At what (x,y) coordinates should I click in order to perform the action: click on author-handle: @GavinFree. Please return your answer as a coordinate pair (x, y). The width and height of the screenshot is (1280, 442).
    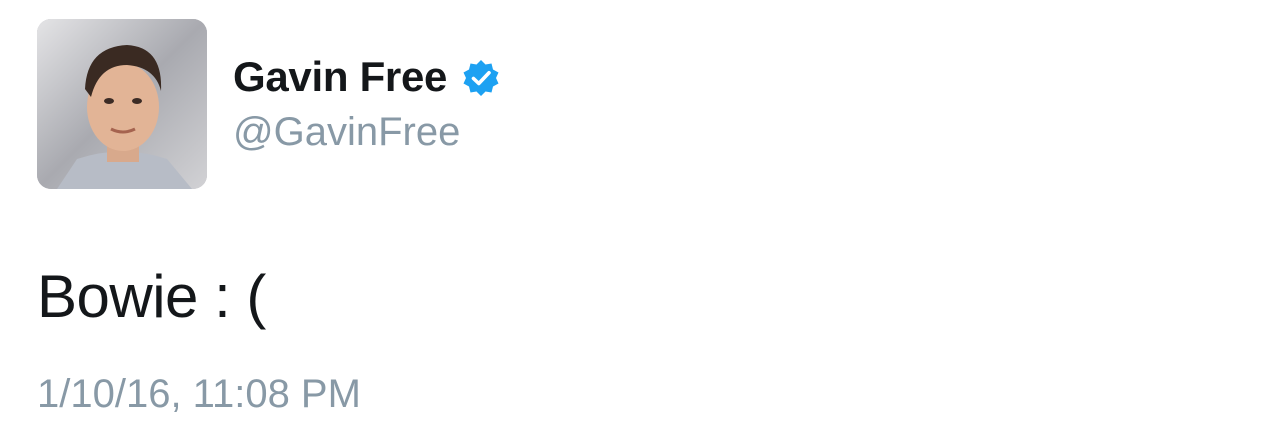
    Looking at the image, I should click on (346, 132).